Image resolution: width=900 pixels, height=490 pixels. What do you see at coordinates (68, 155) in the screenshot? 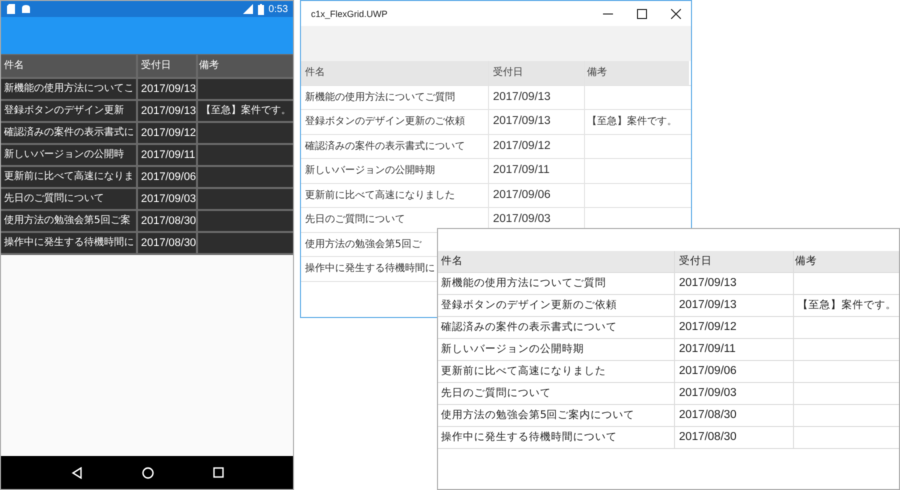
I see `table-cell: 新しいバージョンの公開時` at bounding box center [68, 155].